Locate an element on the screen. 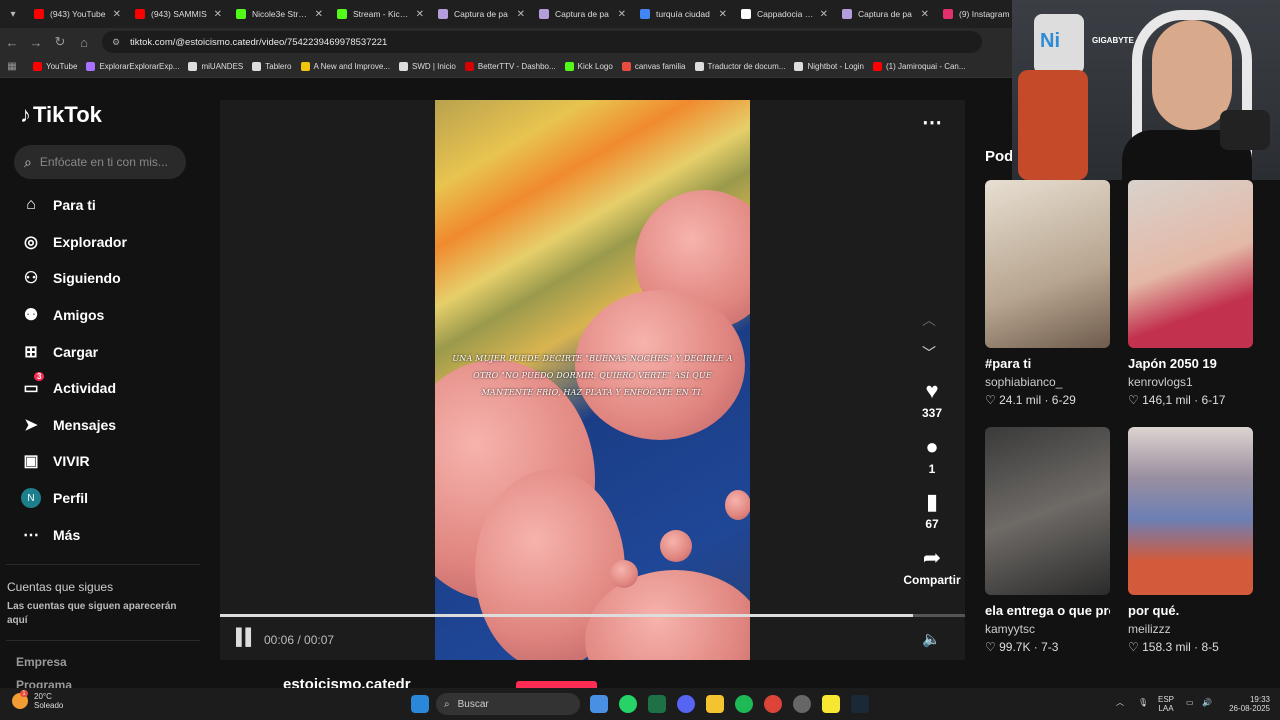 Image resolution: width=1280 pixels, height=720 pixels. more-options-icon: ⋯ is located at coordinates (932, 122).